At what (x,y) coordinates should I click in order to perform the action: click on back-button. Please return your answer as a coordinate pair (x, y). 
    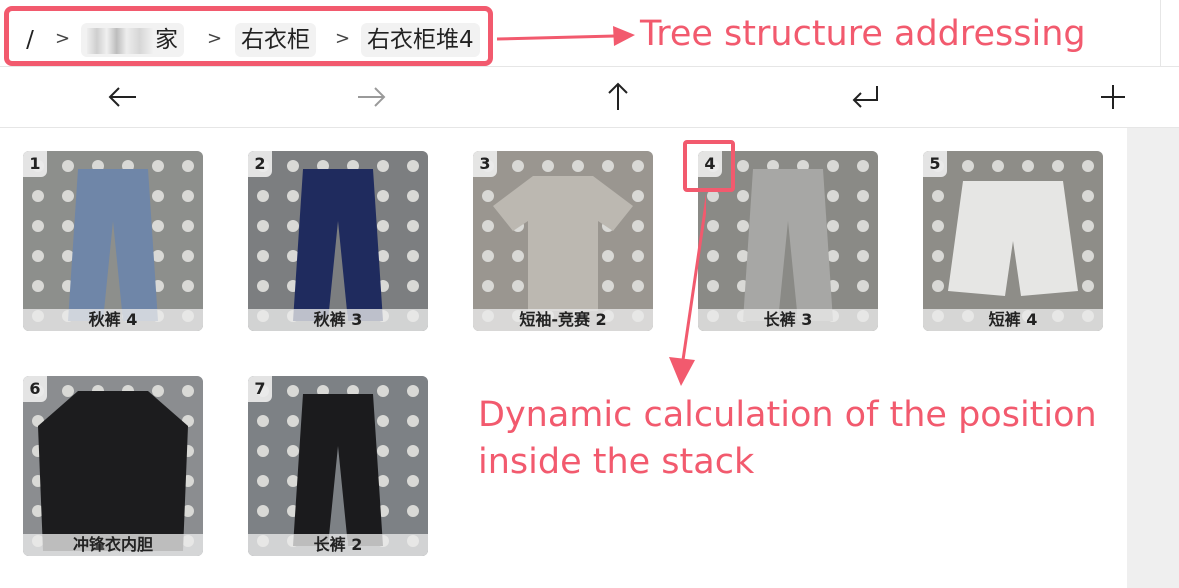
    Looking at the image, I should click on (123, 97).